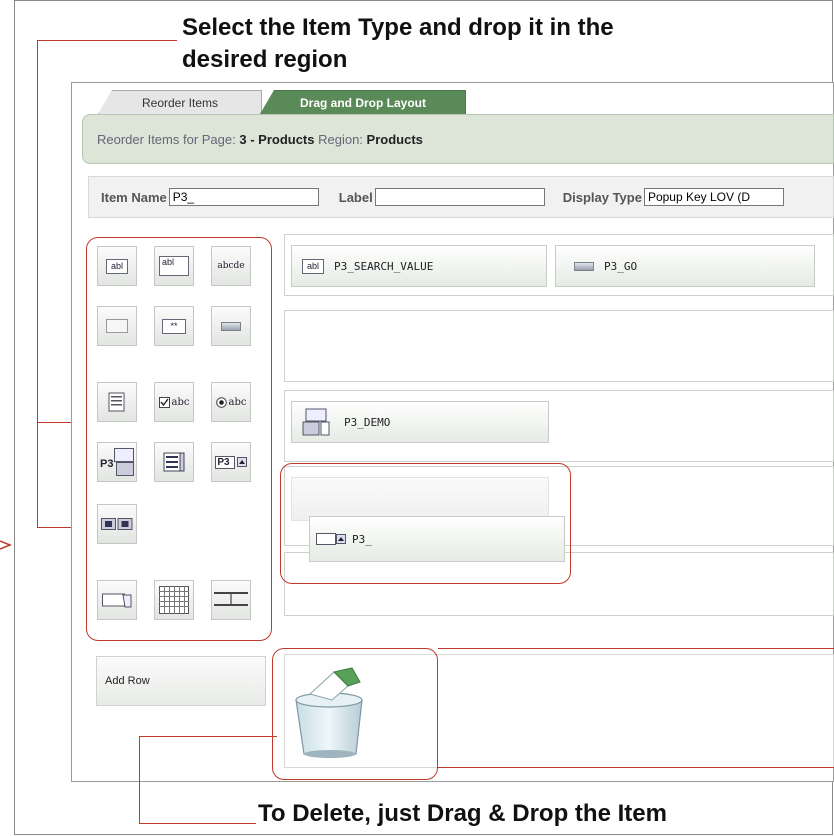 This screenshot has height=836, width=834. I want to click on layout-item-demo: P3_DEMO, so click(420, 422).